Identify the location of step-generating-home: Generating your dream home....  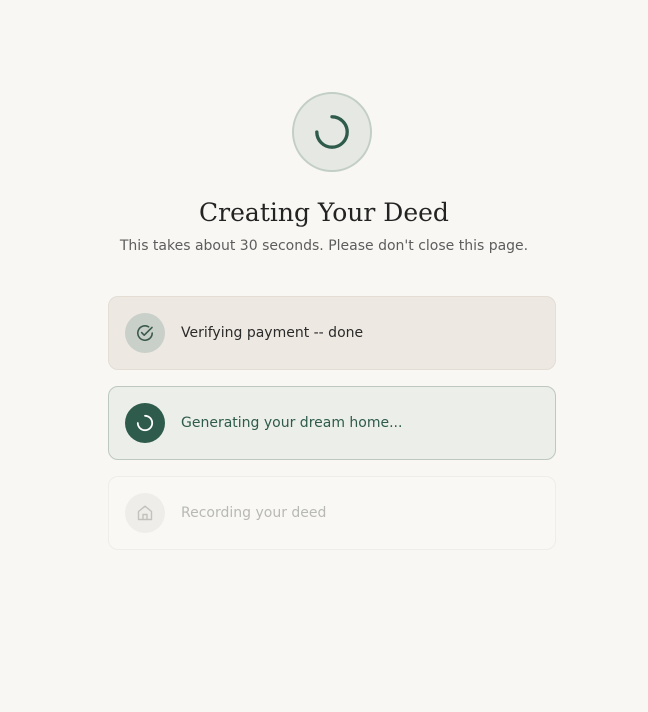
(332, 423).